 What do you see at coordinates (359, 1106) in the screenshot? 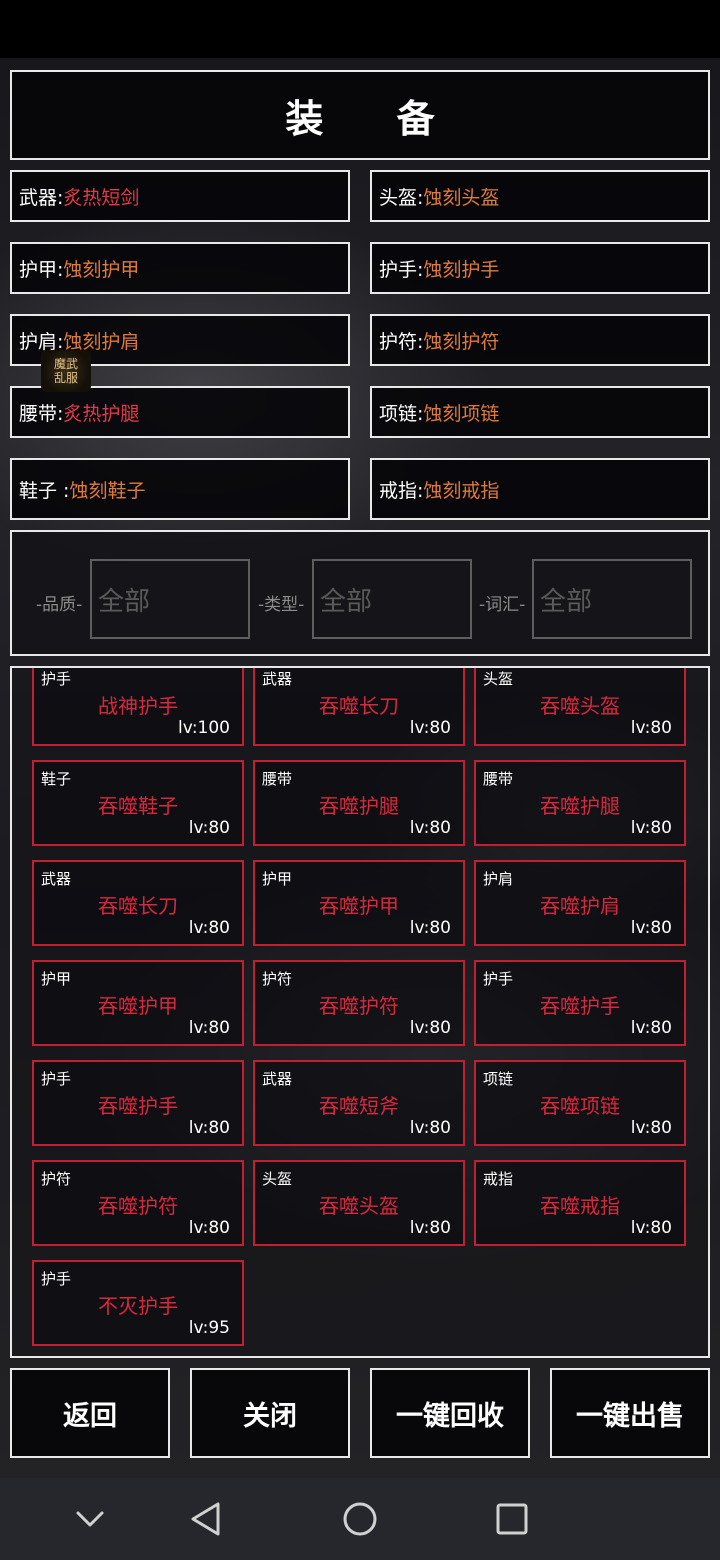
I see `item-name: 吞噬短斧` at bounding box center [359, 1106].